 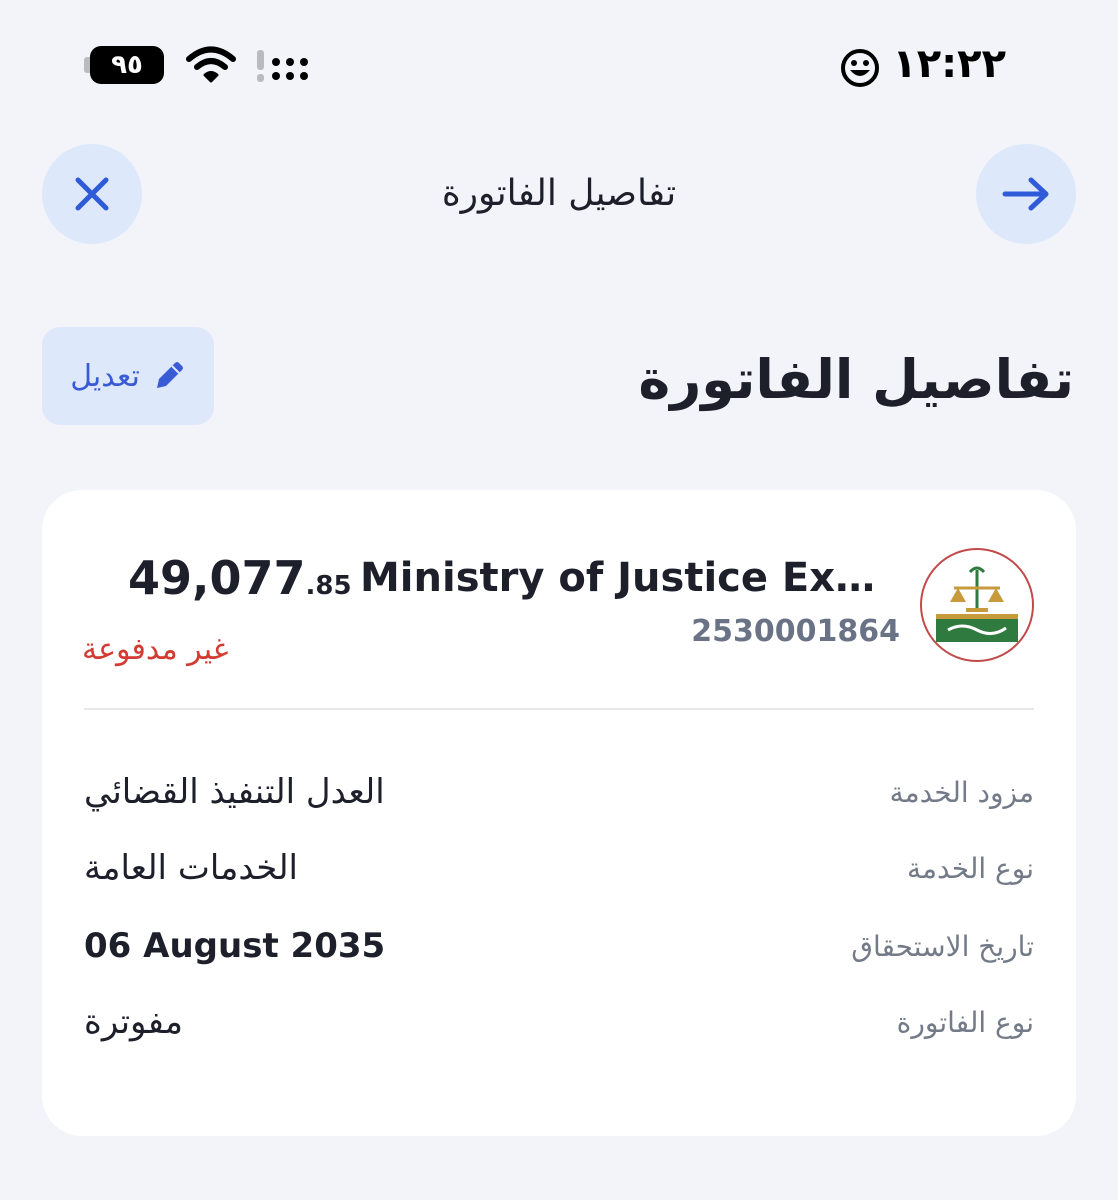 I want to click on battery-level: ٩٥, so click(x=127, y=65).